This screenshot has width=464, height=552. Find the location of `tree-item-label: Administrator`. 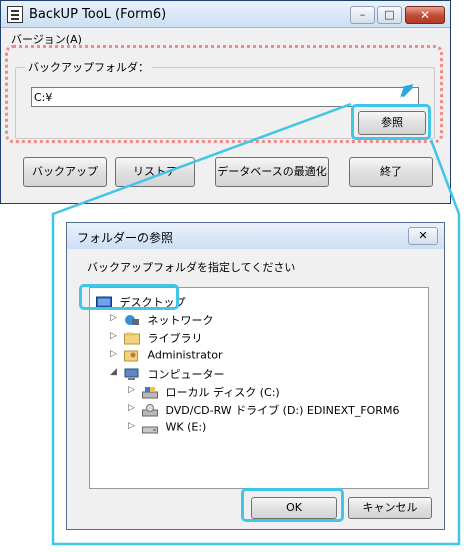

tree-item-label: Administrator is located at coordinates (185, 355).